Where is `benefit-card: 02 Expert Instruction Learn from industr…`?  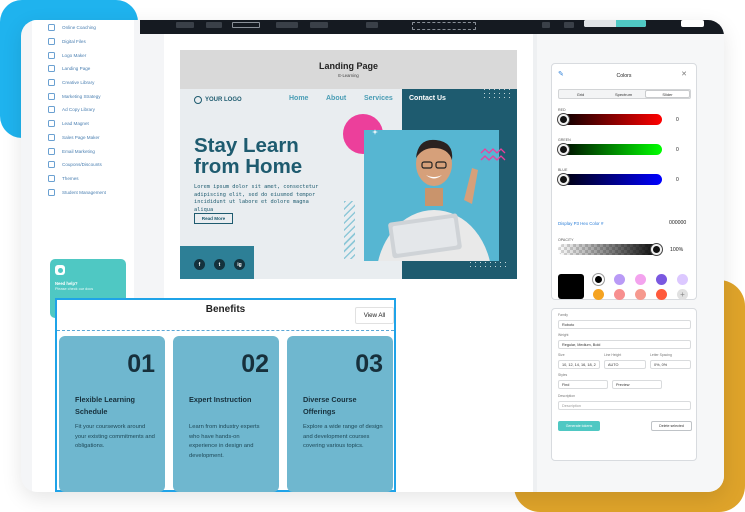
benefit-card: 02 Expert Instruction Learn from industr… is located at coordinates (226, 414).